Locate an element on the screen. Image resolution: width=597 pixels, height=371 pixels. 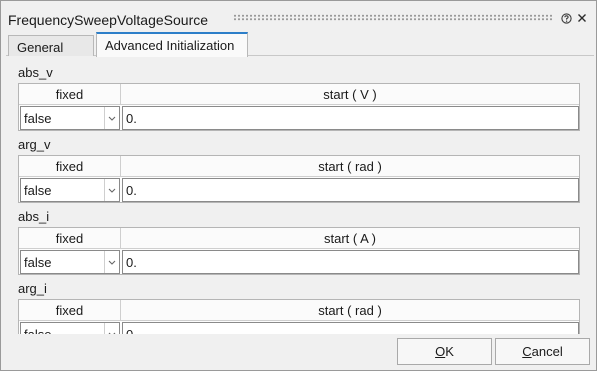
ok-button: OK is located at coordinates (444, 351).